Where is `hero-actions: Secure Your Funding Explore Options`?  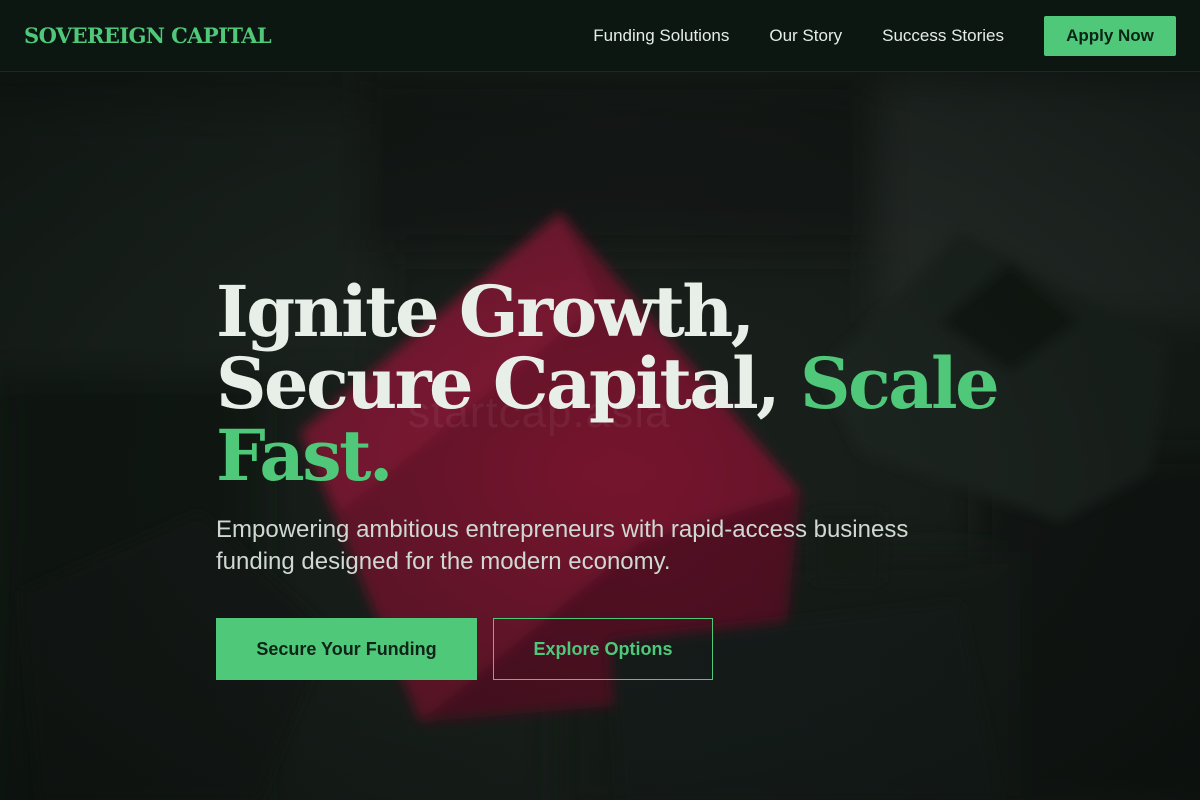
hero-actions: Secure Your Funding Explore Options is located at coordinates (616, 649).